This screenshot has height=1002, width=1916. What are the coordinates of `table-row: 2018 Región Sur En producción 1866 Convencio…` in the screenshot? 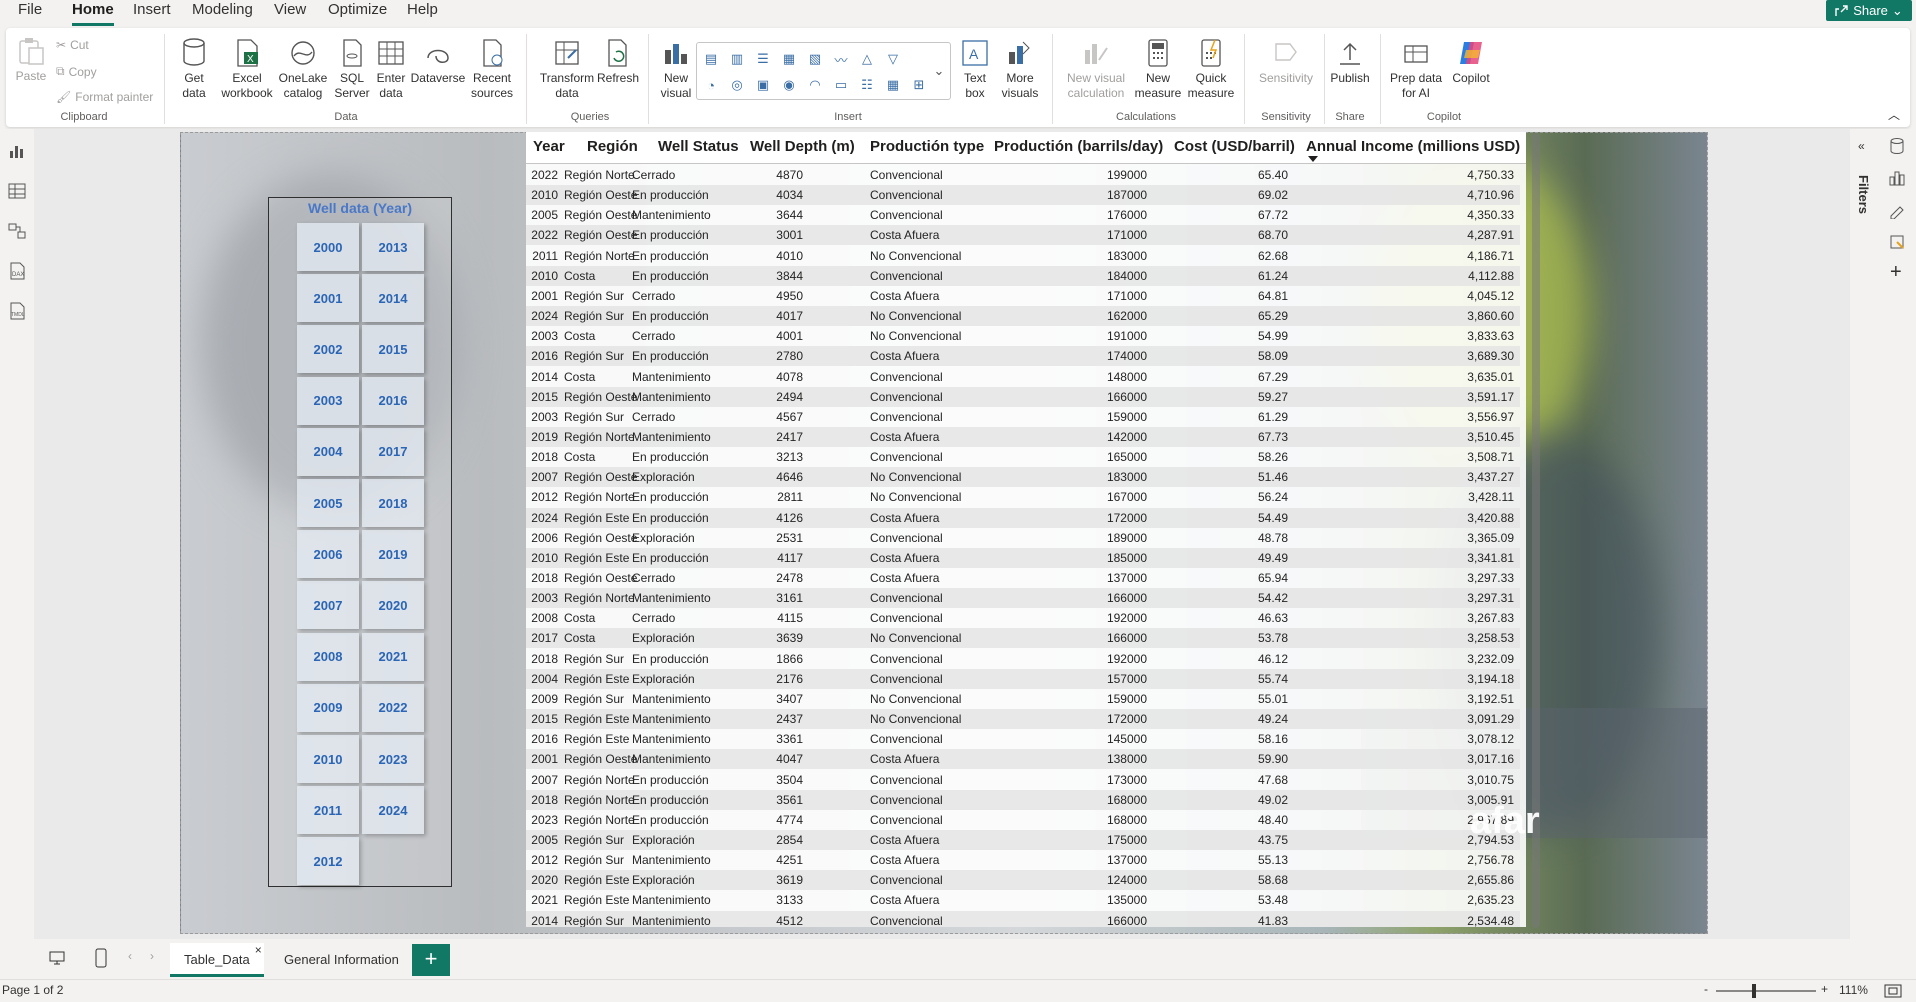 It's located at (1023, 659).